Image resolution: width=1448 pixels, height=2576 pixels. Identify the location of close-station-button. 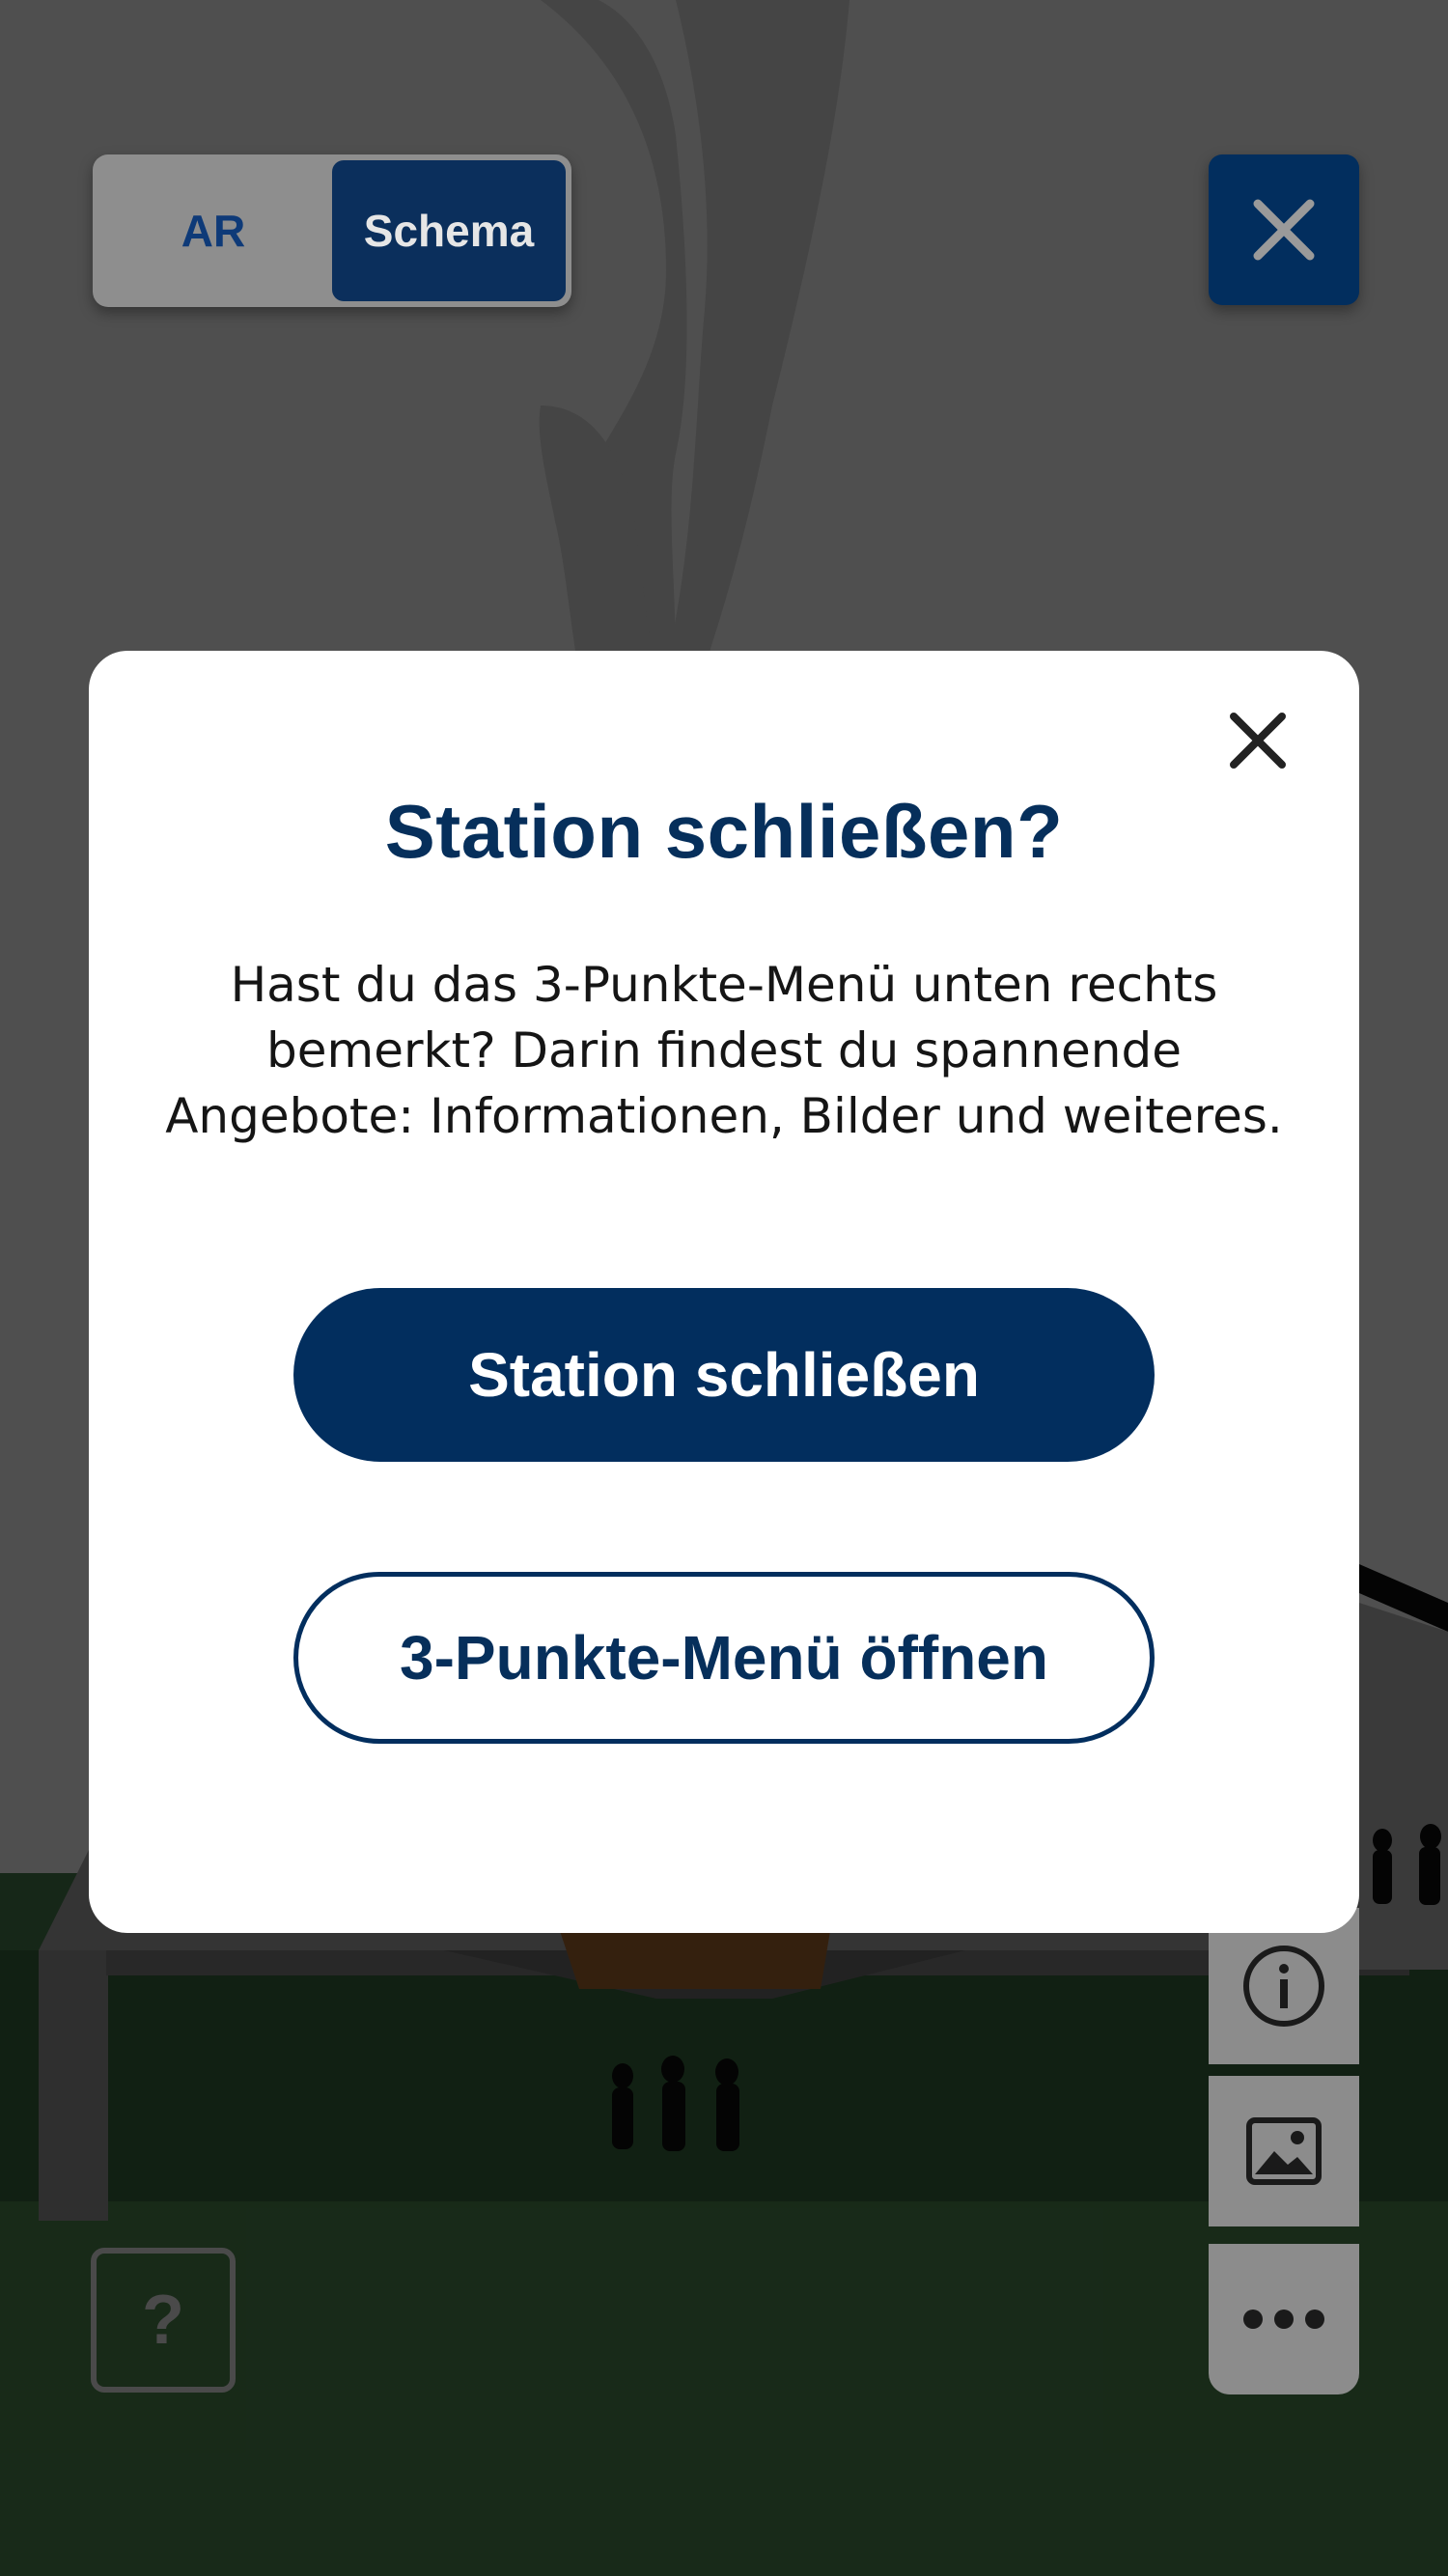
(1284, 230).